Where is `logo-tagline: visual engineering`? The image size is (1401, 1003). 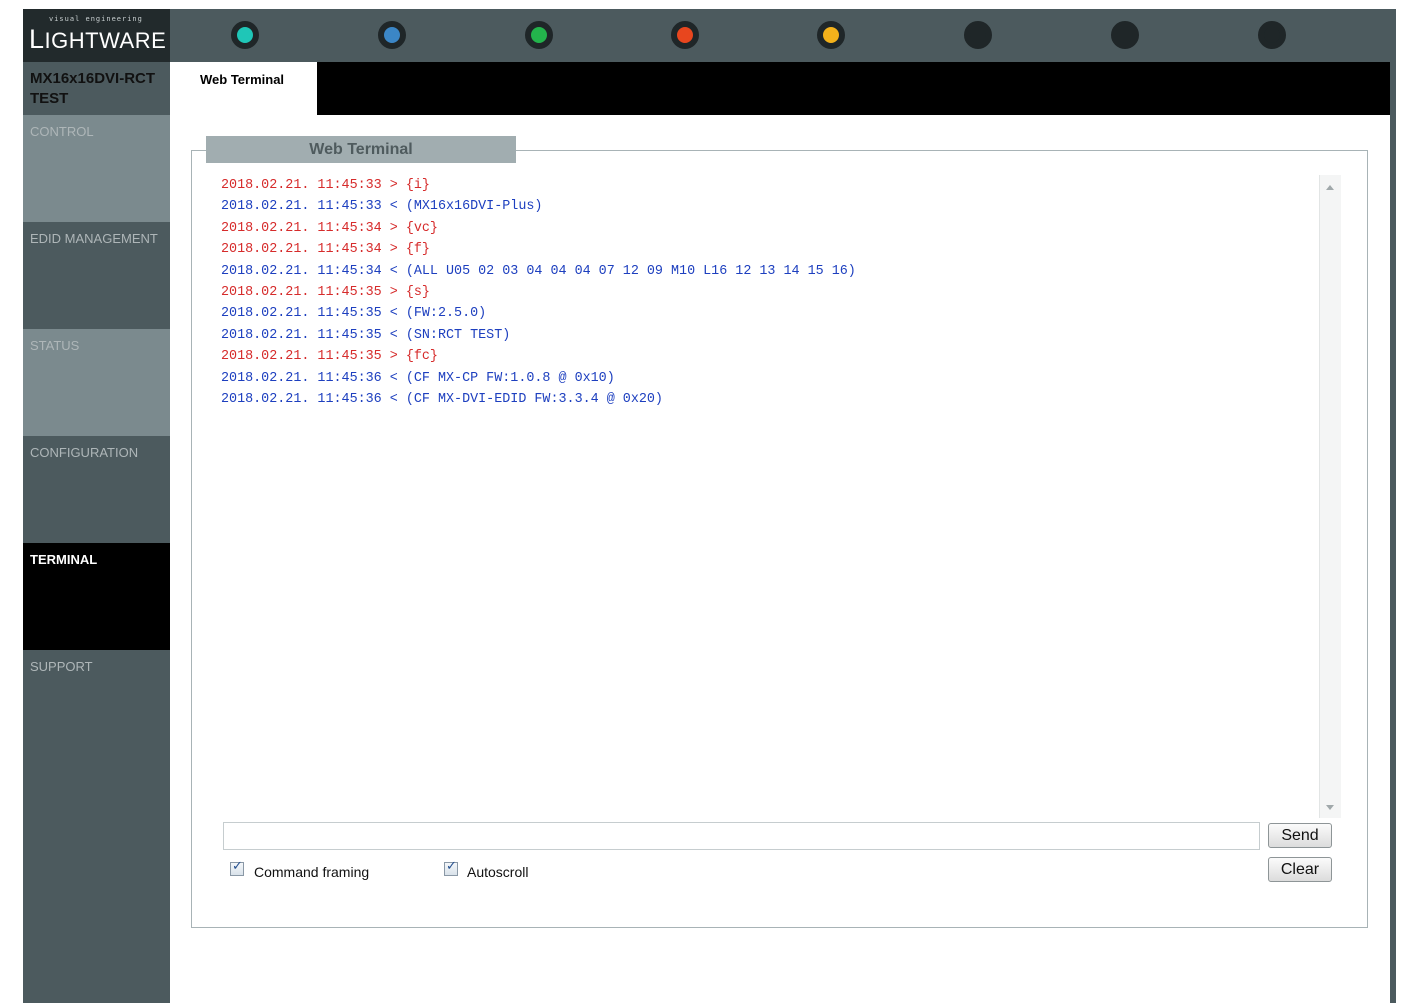 logo-tagline: visual engineering is located at coordinates (96, 19).